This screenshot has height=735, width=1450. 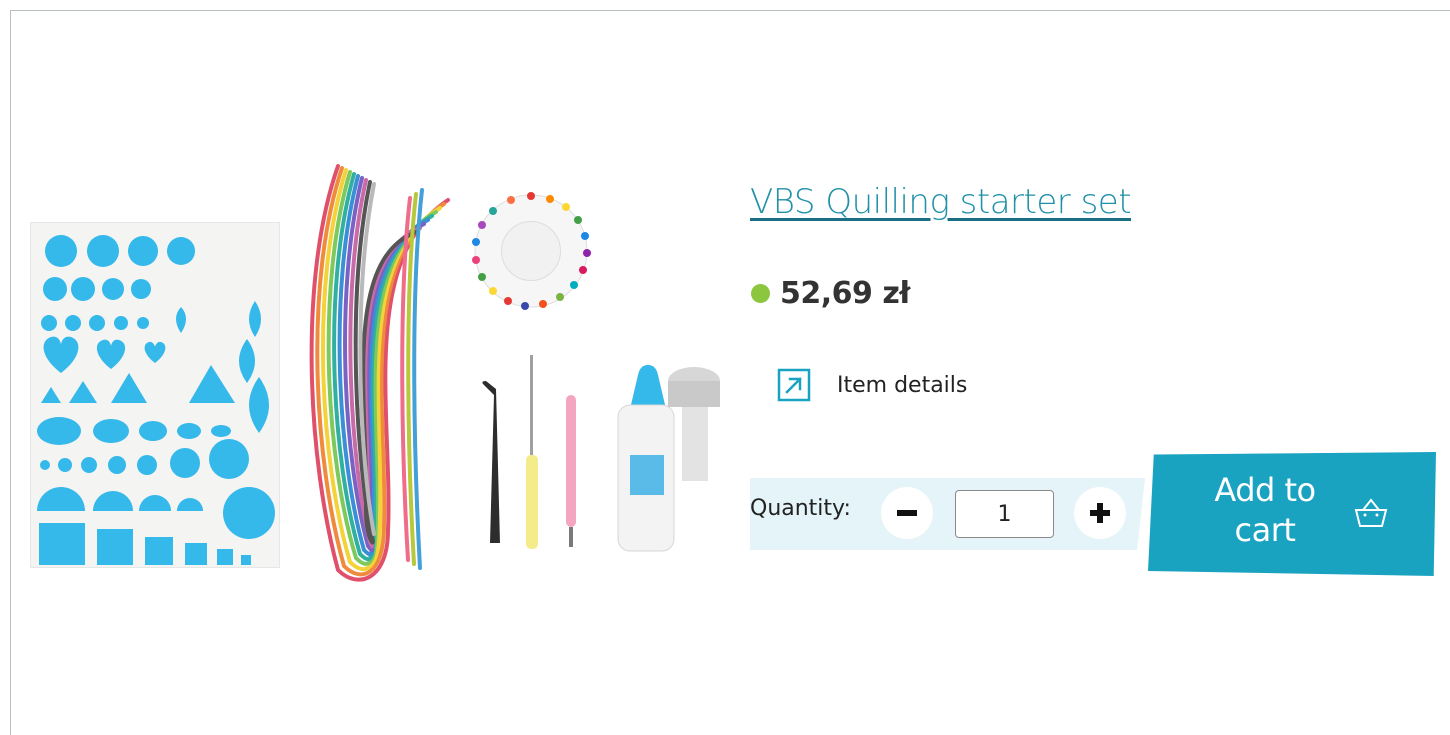 What do you see at coordinates (845, 293) in the screenshot?
I see `product-price: 52,69 zł` at bounding box center [845, 293].